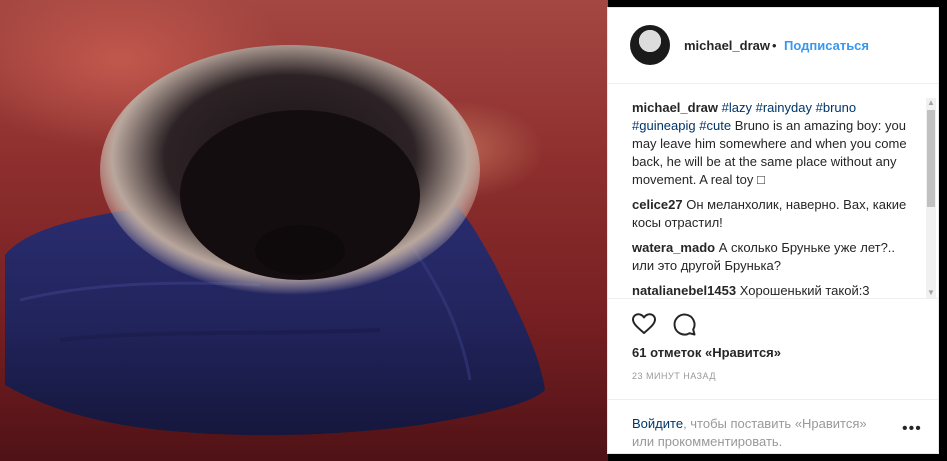 This screenshot has width=947, height=461. What do you see at coordinates (684, 290) in the screenshot?
I see `comment-username-link: natalianebel1453` at bounding box center [684, 290].